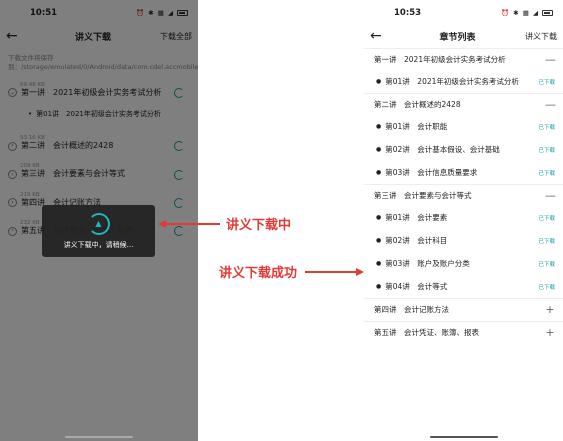  I want to click on chapter-label: 第二讲 会计概述的2428, so click(417, 104).